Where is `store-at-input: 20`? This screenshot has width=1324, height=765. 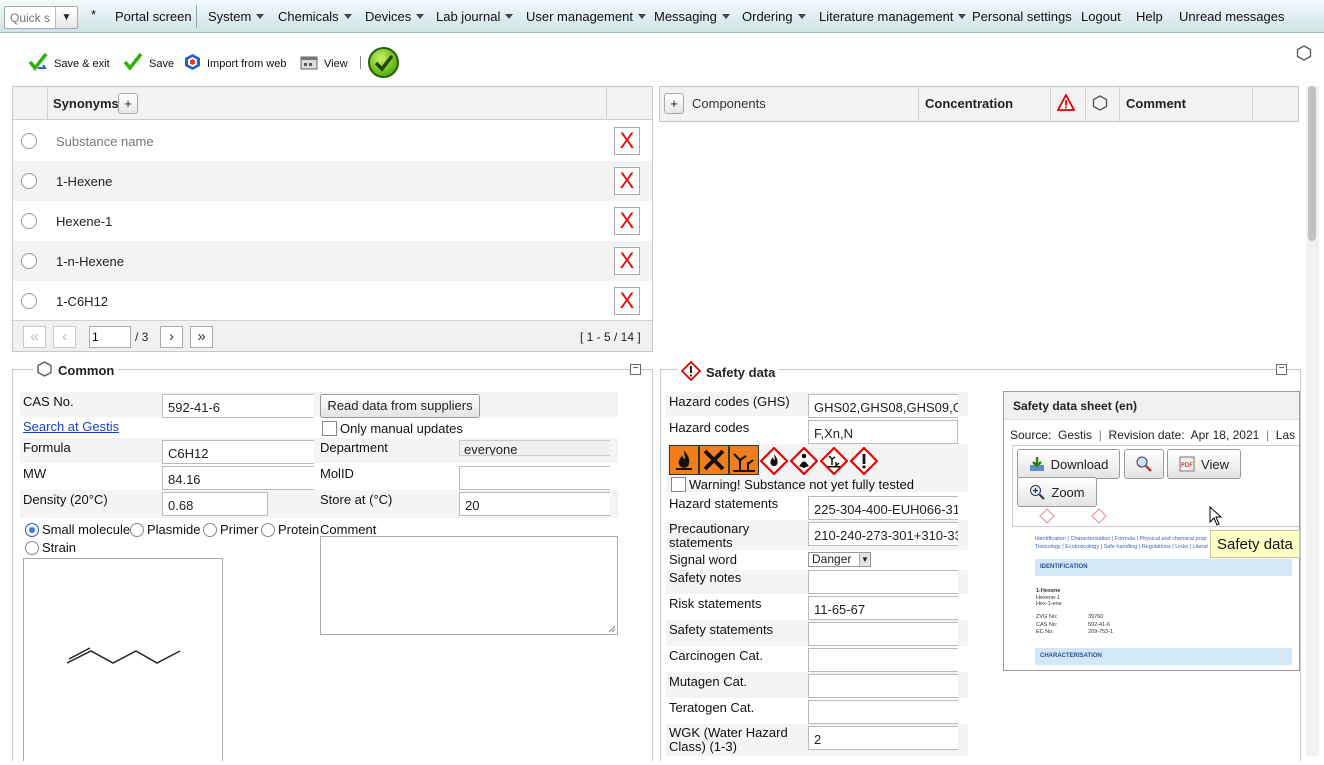
store-at-input: 20 is located at coordinates (534, 504).